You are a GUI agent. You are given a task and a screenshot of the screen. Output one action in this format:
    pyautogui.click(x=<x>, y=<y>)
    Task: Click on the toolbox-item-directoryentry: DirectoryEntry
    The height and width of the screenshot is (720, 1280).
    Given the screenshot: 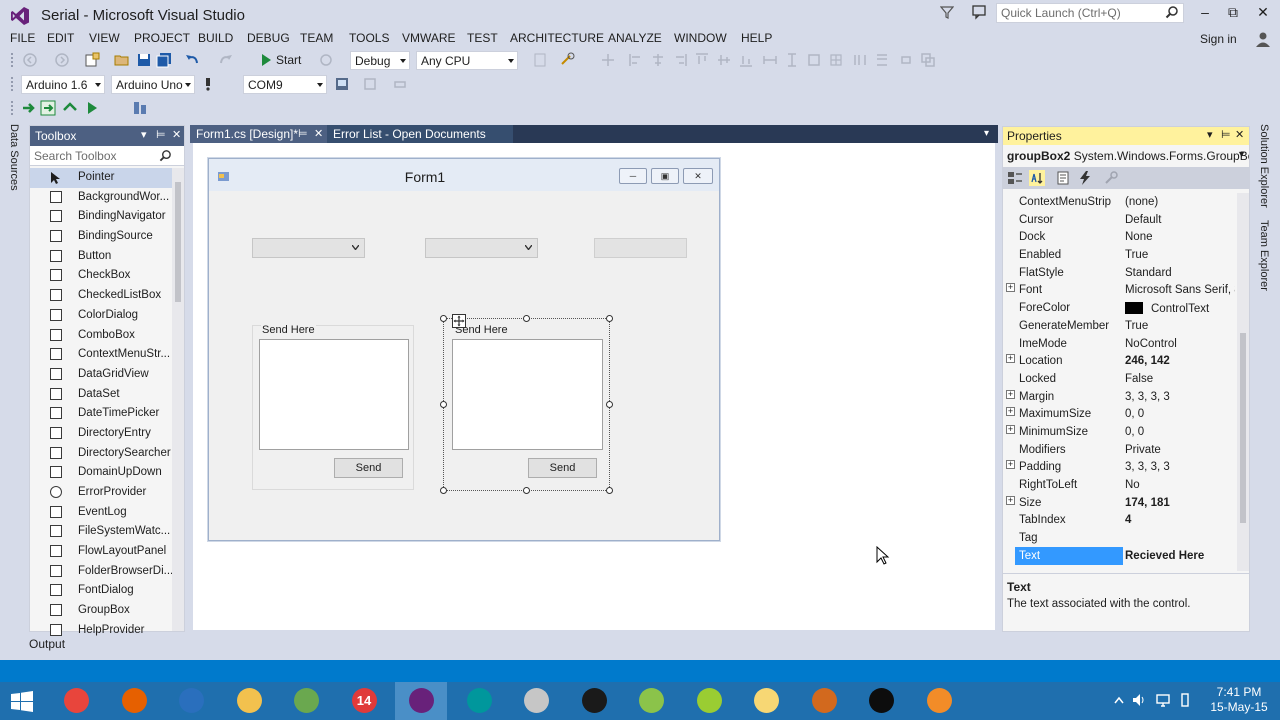 What is the action you would take?
    pyautogui.click(x=101, y=434)
    